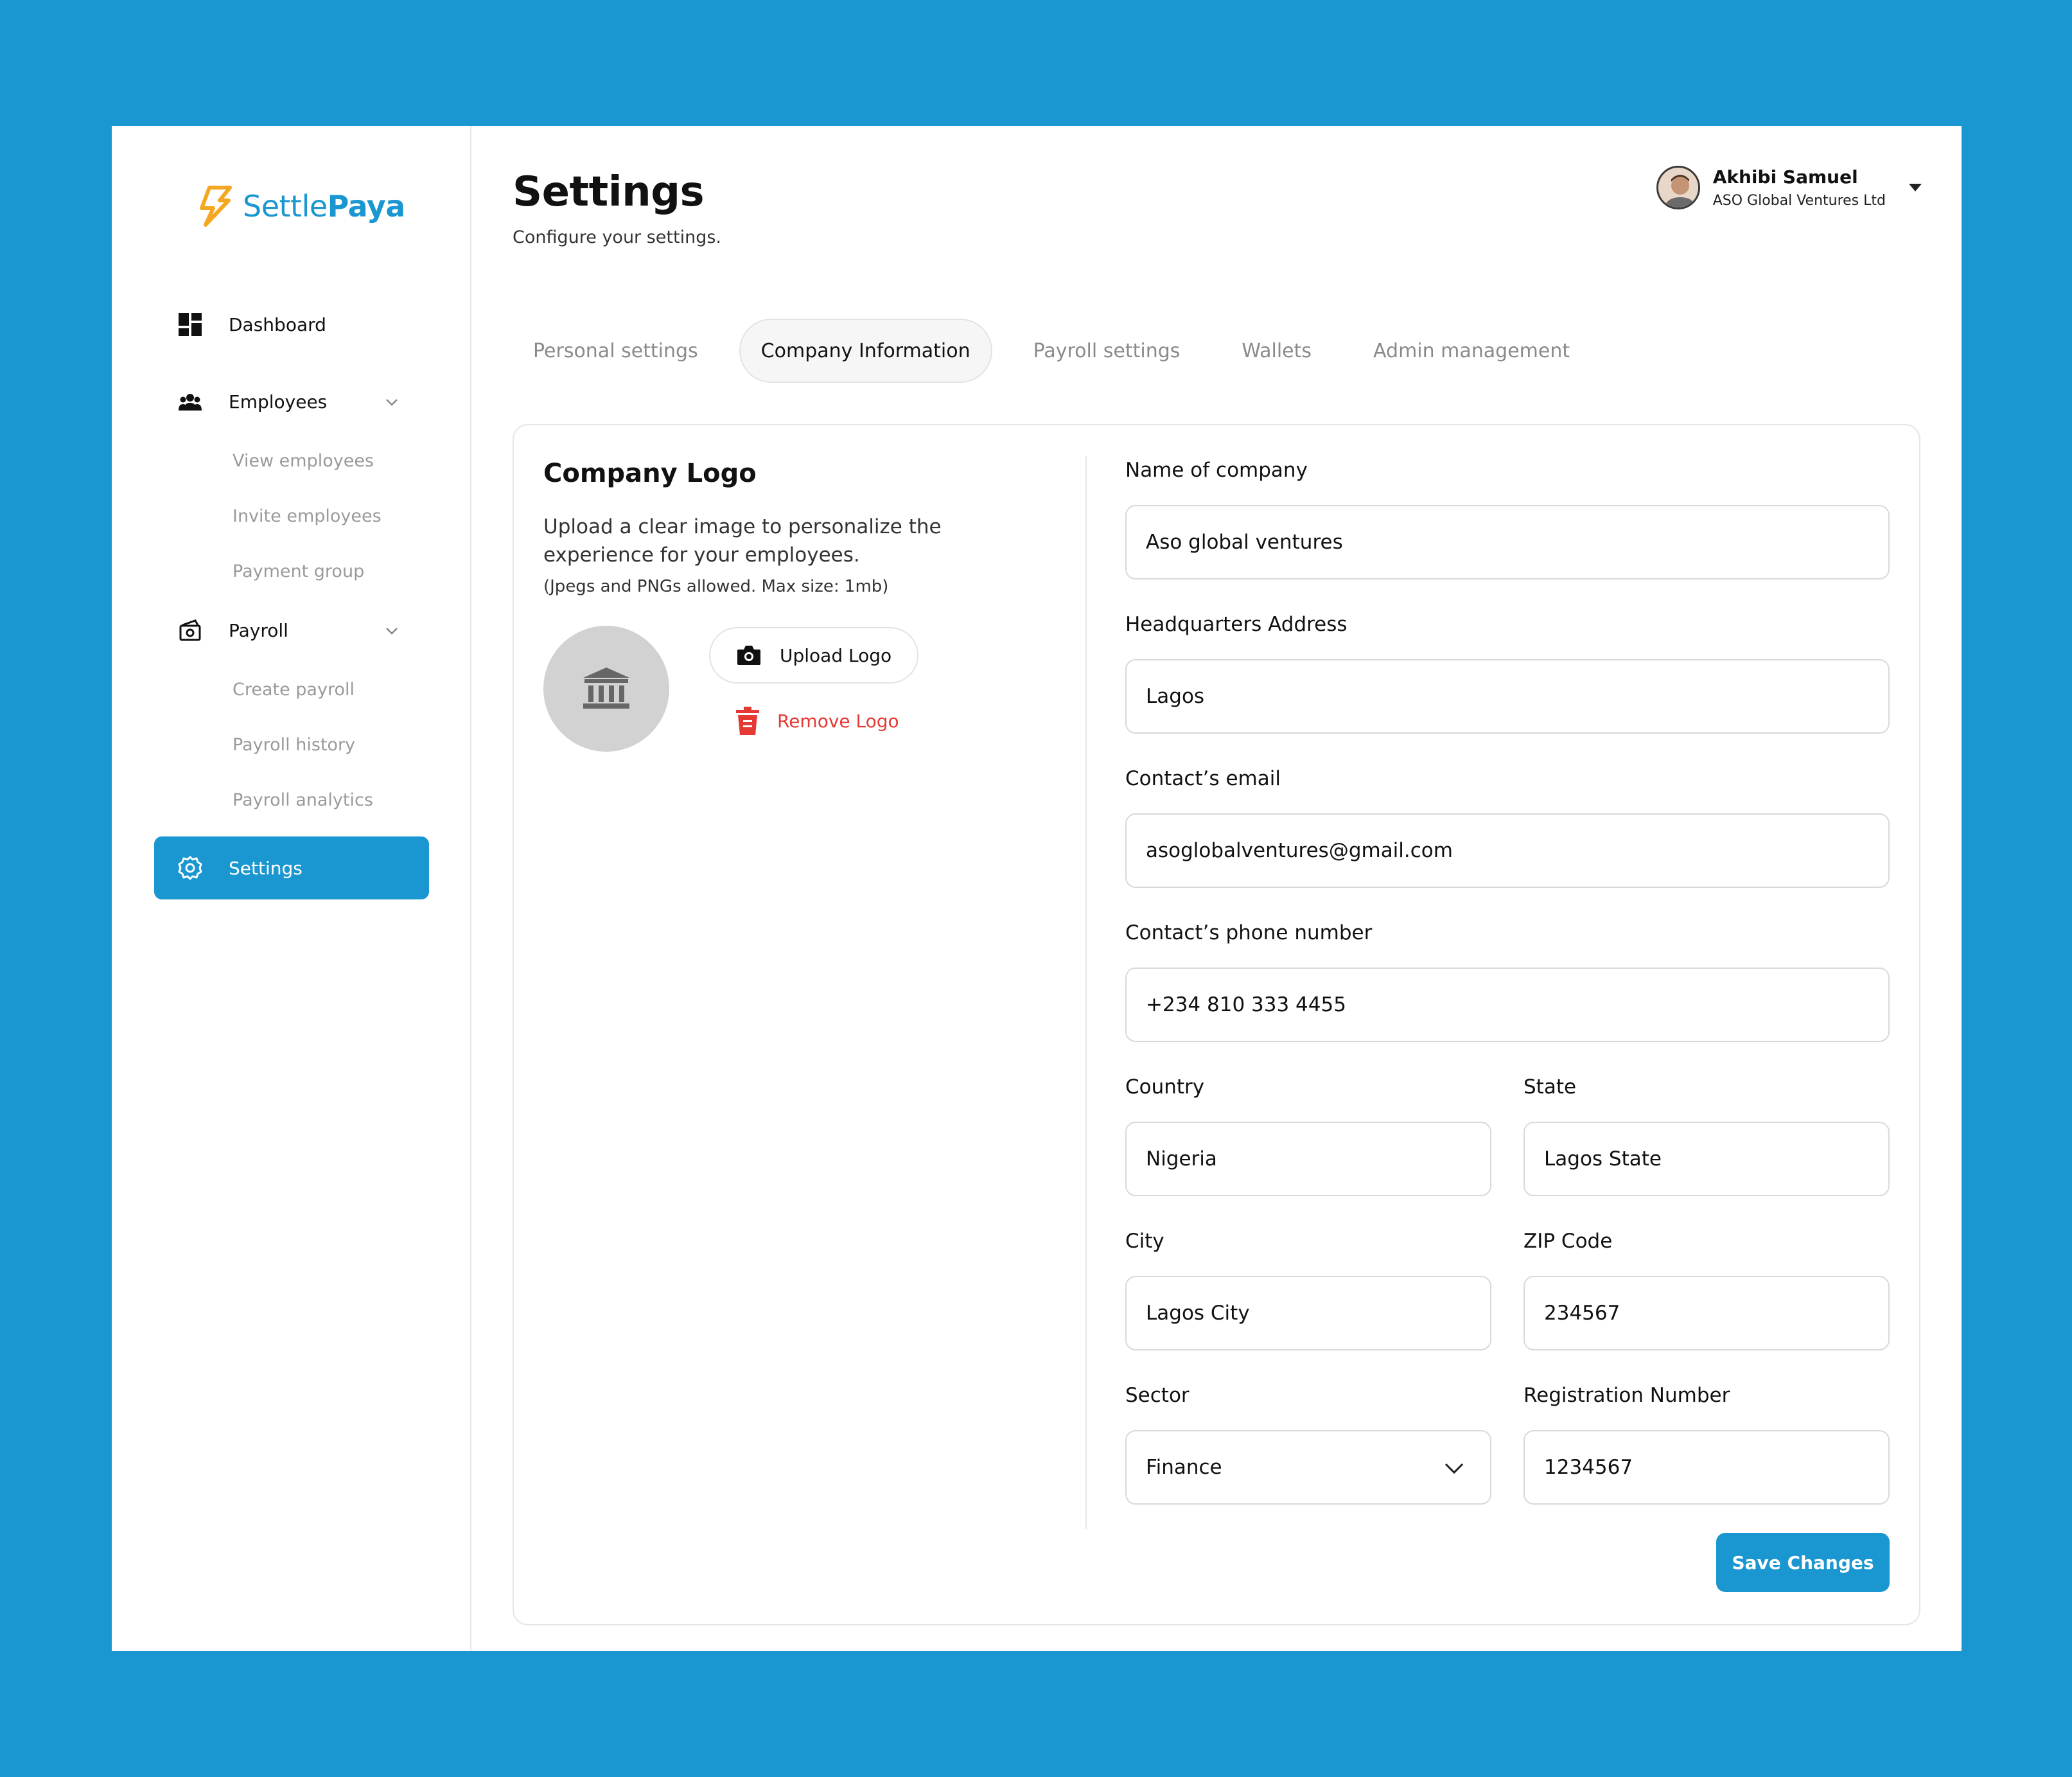 The image size is (2072, 1777). I want to click on field-sector: Sector Finance, so click(1308, 1444).